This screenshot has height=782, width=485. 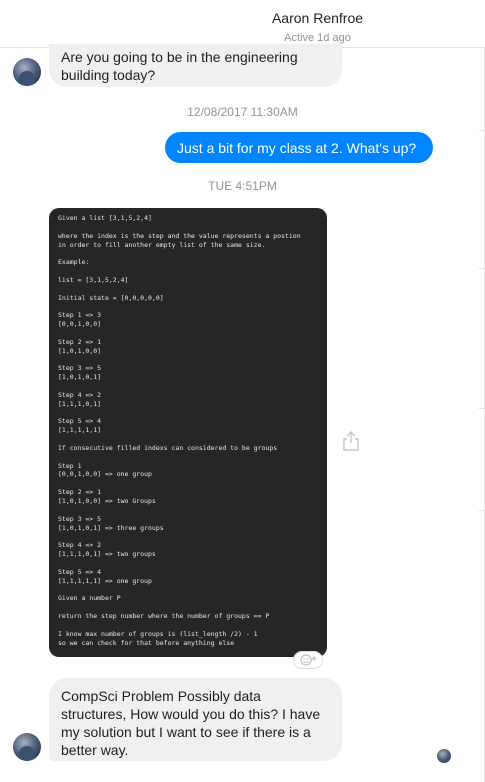 What do you see at coordinates (242, 186) in the screenshot?
I see `timestamp: TUE 4:51PM` at bounding box center [242, 186].